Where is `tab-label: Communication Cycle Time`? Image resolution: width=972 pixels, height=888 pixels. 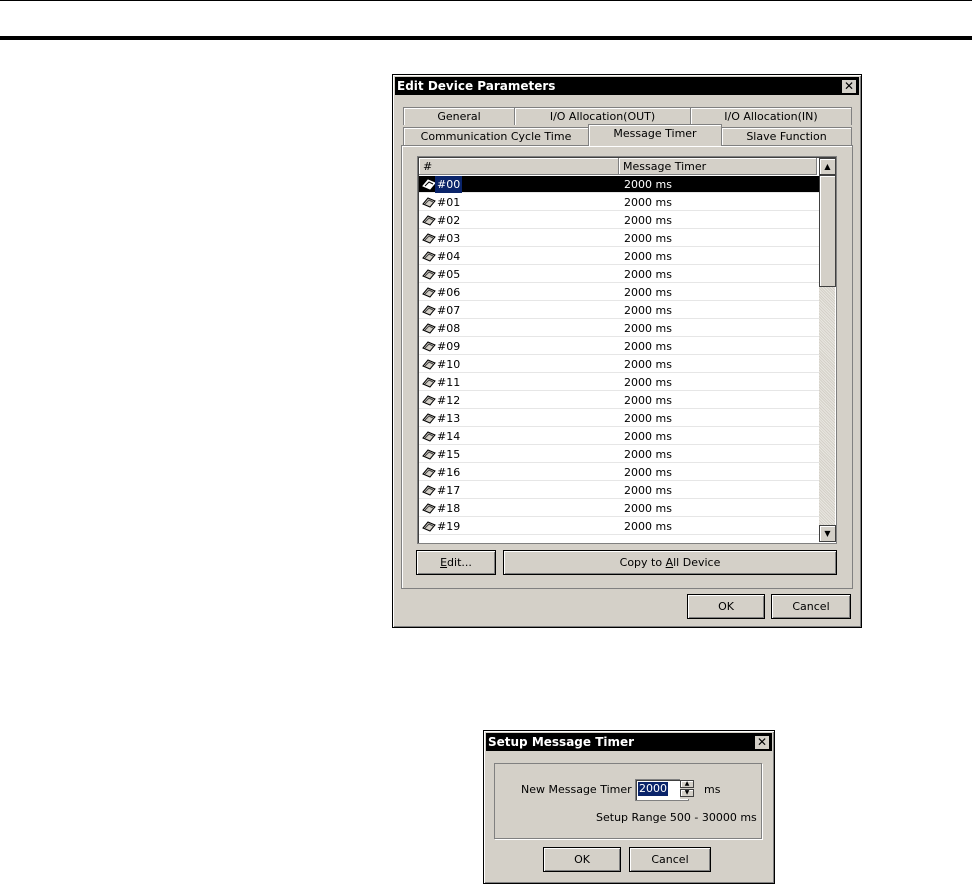
tab-label: Communication Cycle Time is located at coordinates (496, 136).